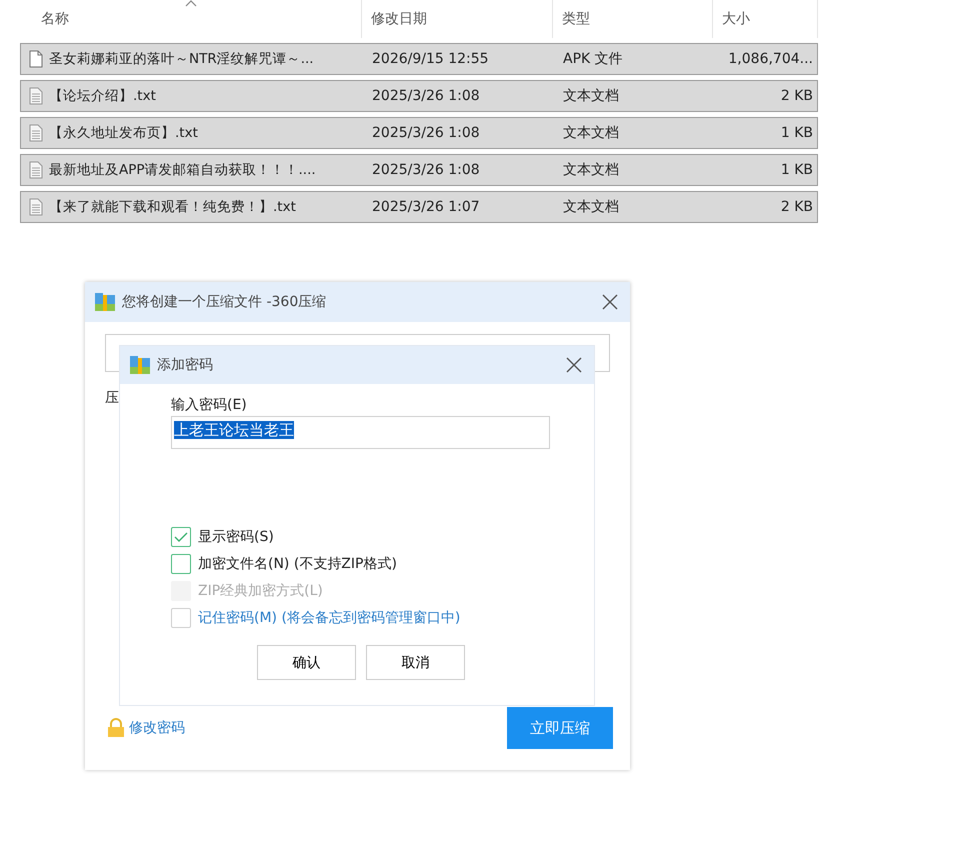  I want to click on option-label: 显示密码(S), so click(236, 537).